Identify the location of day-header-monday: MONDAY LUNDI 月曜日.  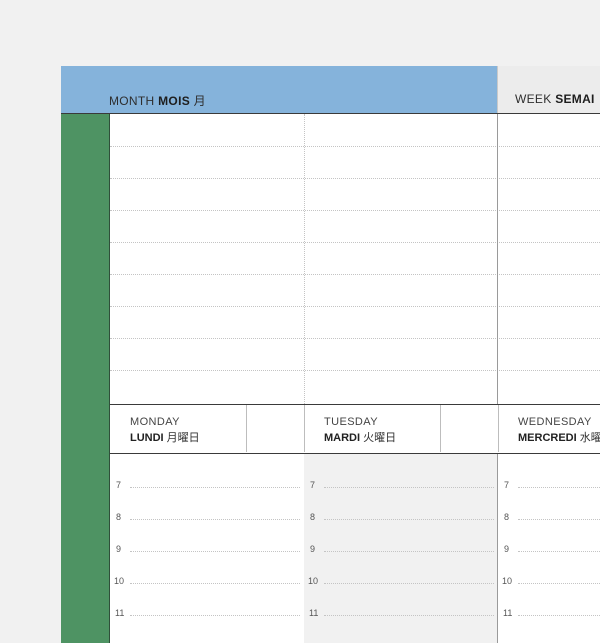
(207, 429).